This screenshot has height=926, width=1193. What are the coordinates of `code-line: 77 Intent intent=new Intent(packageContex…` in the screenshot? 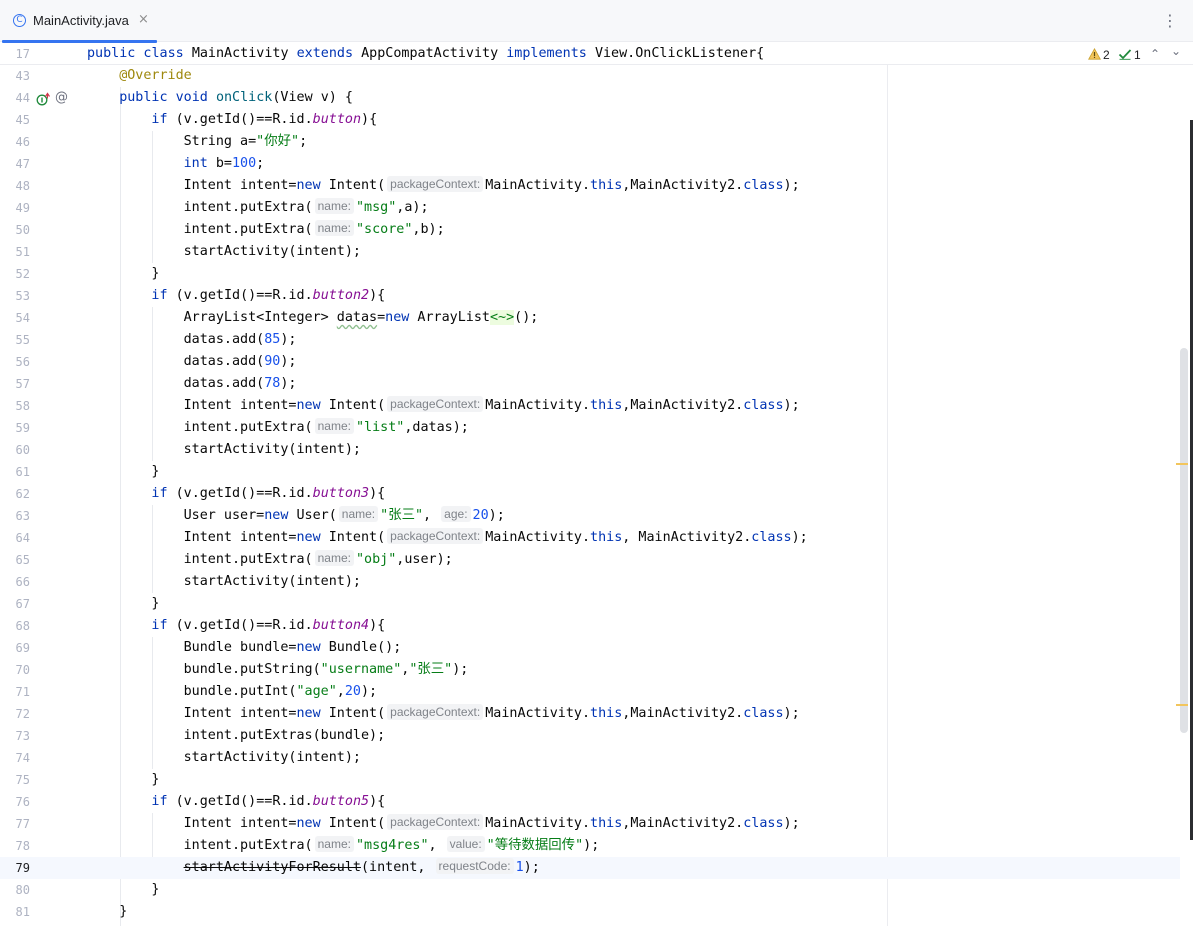 It's located at (590, 824).